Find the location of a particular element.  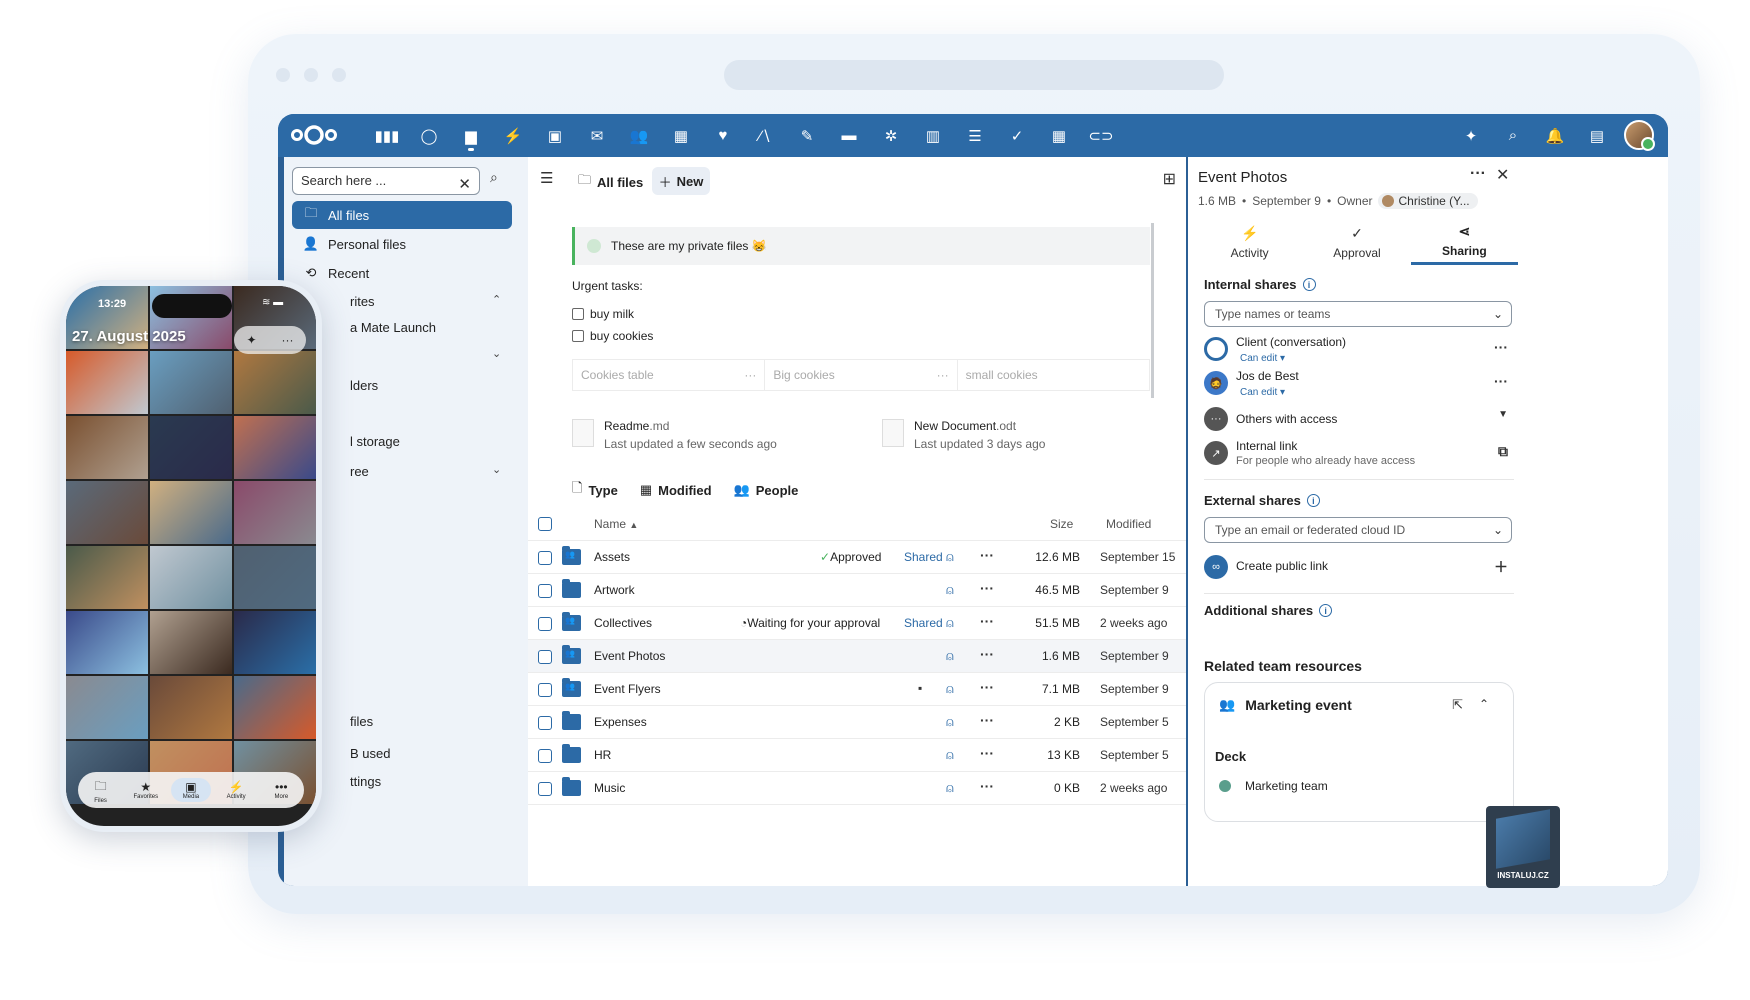

table-column: Cookies table ··· is located at coordinates (669, 375).